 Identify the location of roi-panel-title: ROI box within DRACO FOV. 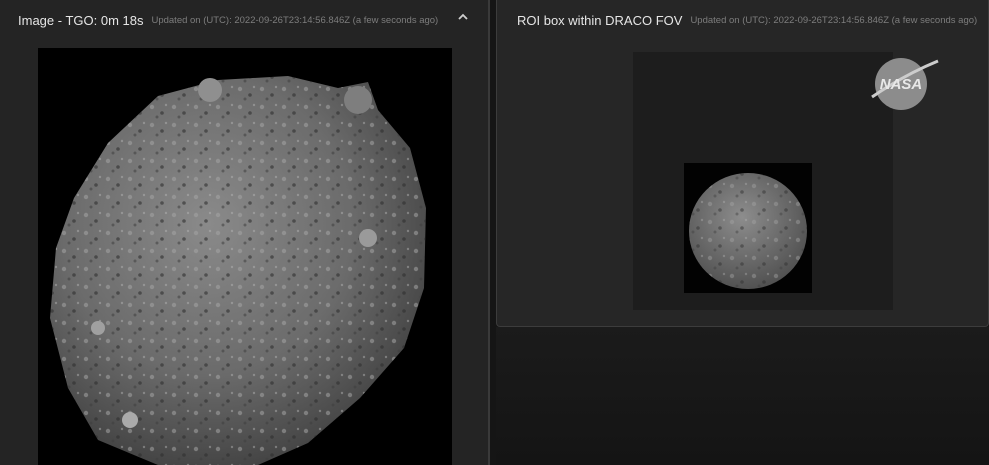
(600, 20).